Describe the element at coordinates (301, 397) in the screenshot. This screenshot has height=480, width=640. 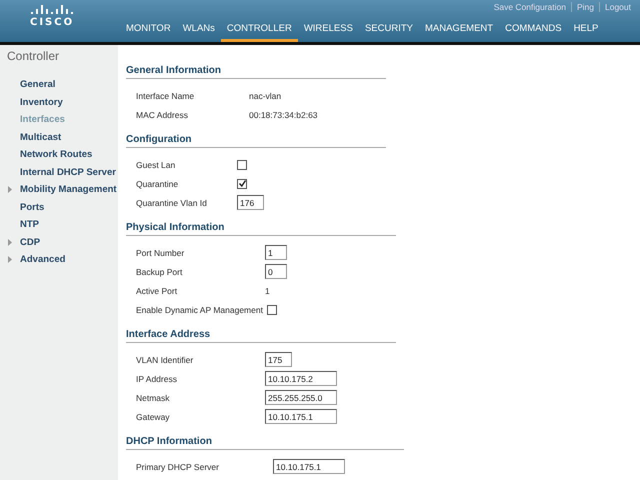
I see `input-field: 255.255.255.0` at that location.